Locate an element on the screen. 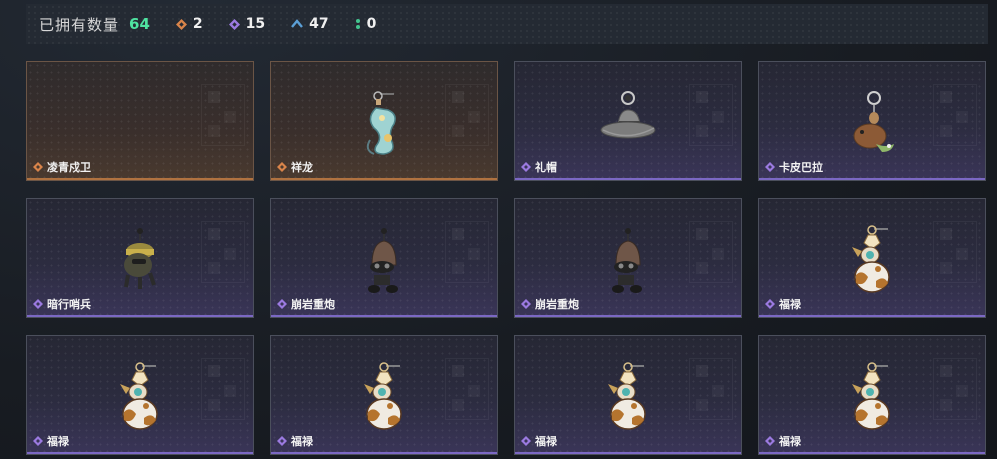 This screenshot has height=459, width=997. card-label: 卡皮巴拉 is located at coordinates (794, 167).